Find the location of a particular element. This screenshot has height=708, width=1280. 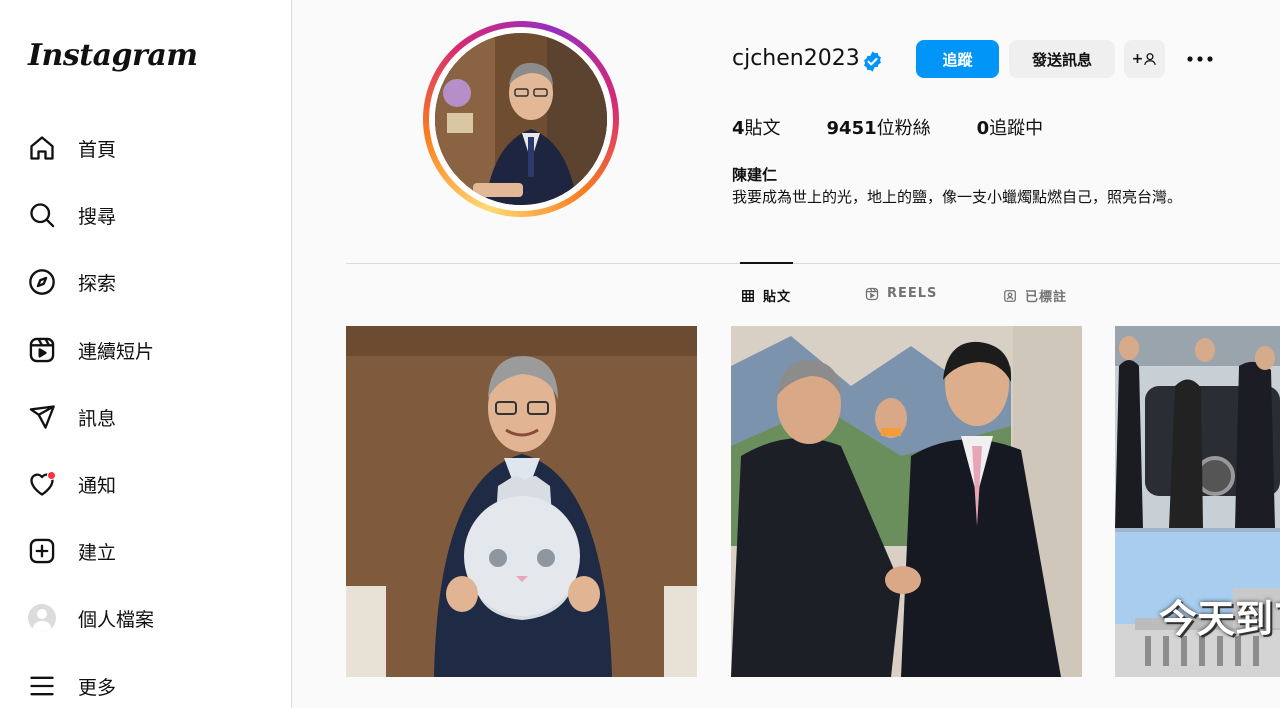

person-icon is located at coordinates (1150, 59).